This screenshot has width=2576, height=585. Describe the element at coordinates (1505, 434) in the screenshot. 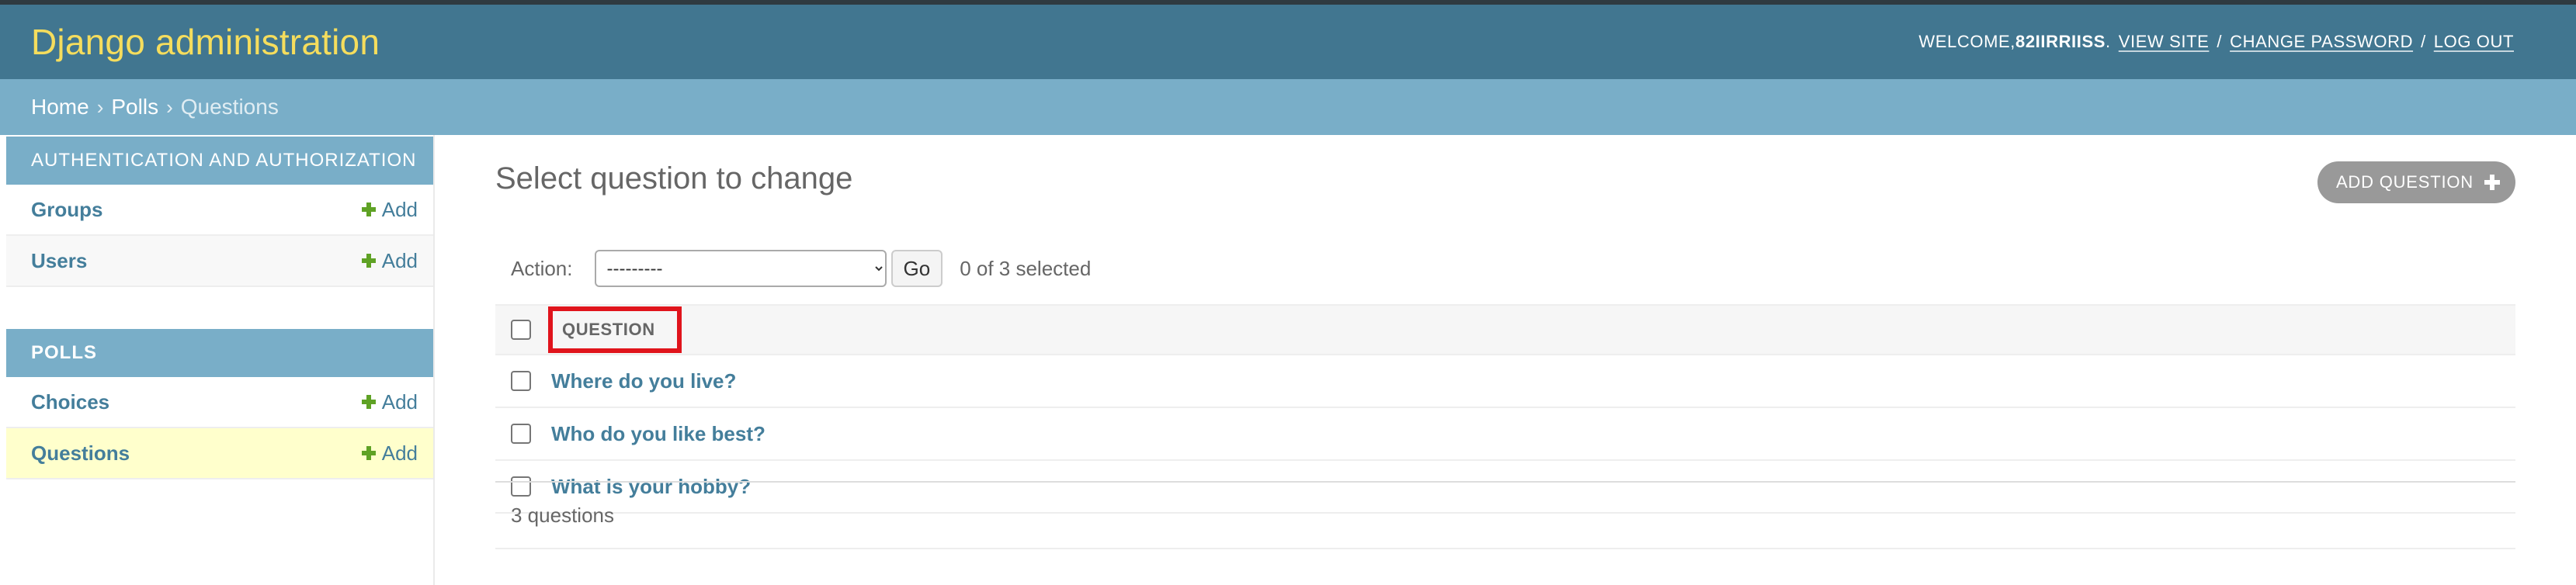

I see `table-row: Who do you like best?` at that location.